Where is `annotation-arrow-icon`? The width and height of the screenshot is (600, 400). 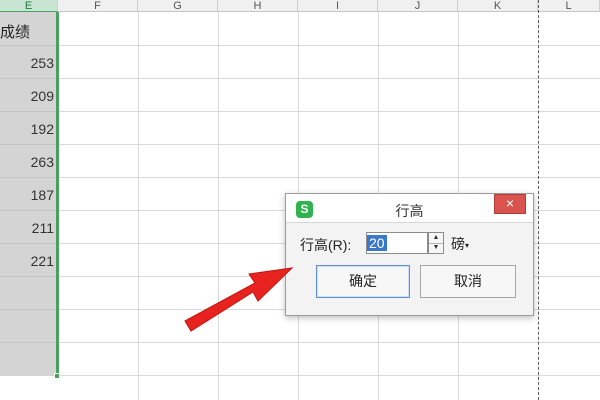 annotation-arrow-icon is located at coordinates (239, 299).